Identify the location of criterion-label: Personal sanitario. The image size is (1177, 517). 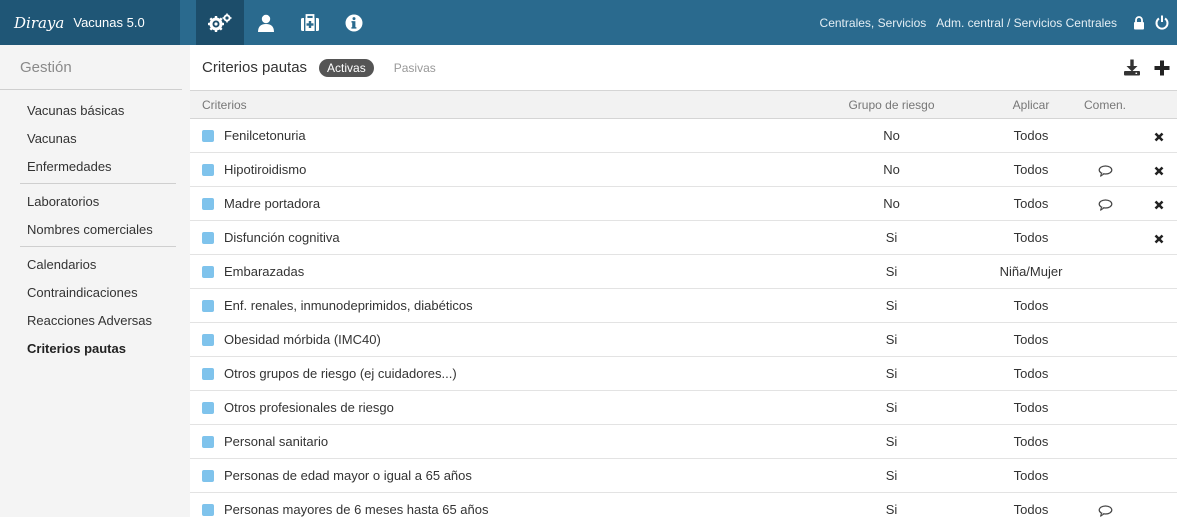
(276, 441).